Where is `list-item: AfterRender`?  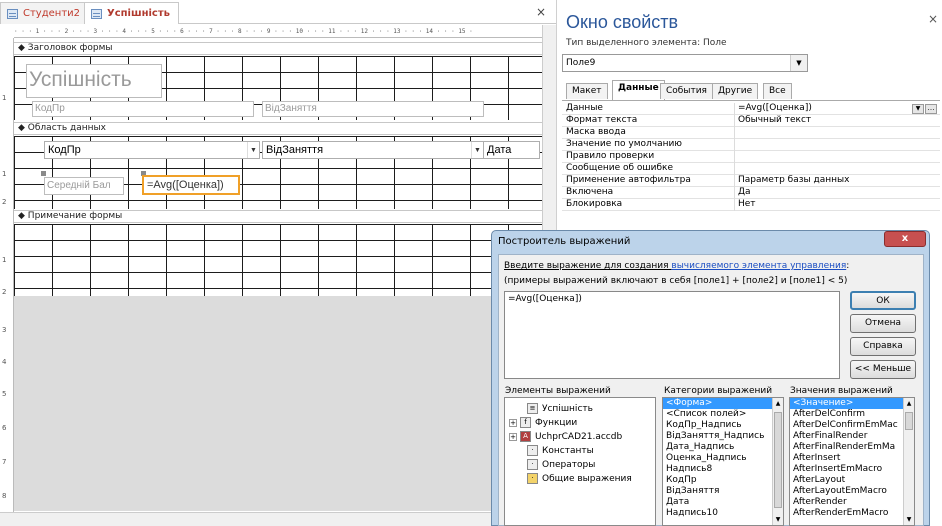
list-item: AfterRender is located at coordinates (852, 502).